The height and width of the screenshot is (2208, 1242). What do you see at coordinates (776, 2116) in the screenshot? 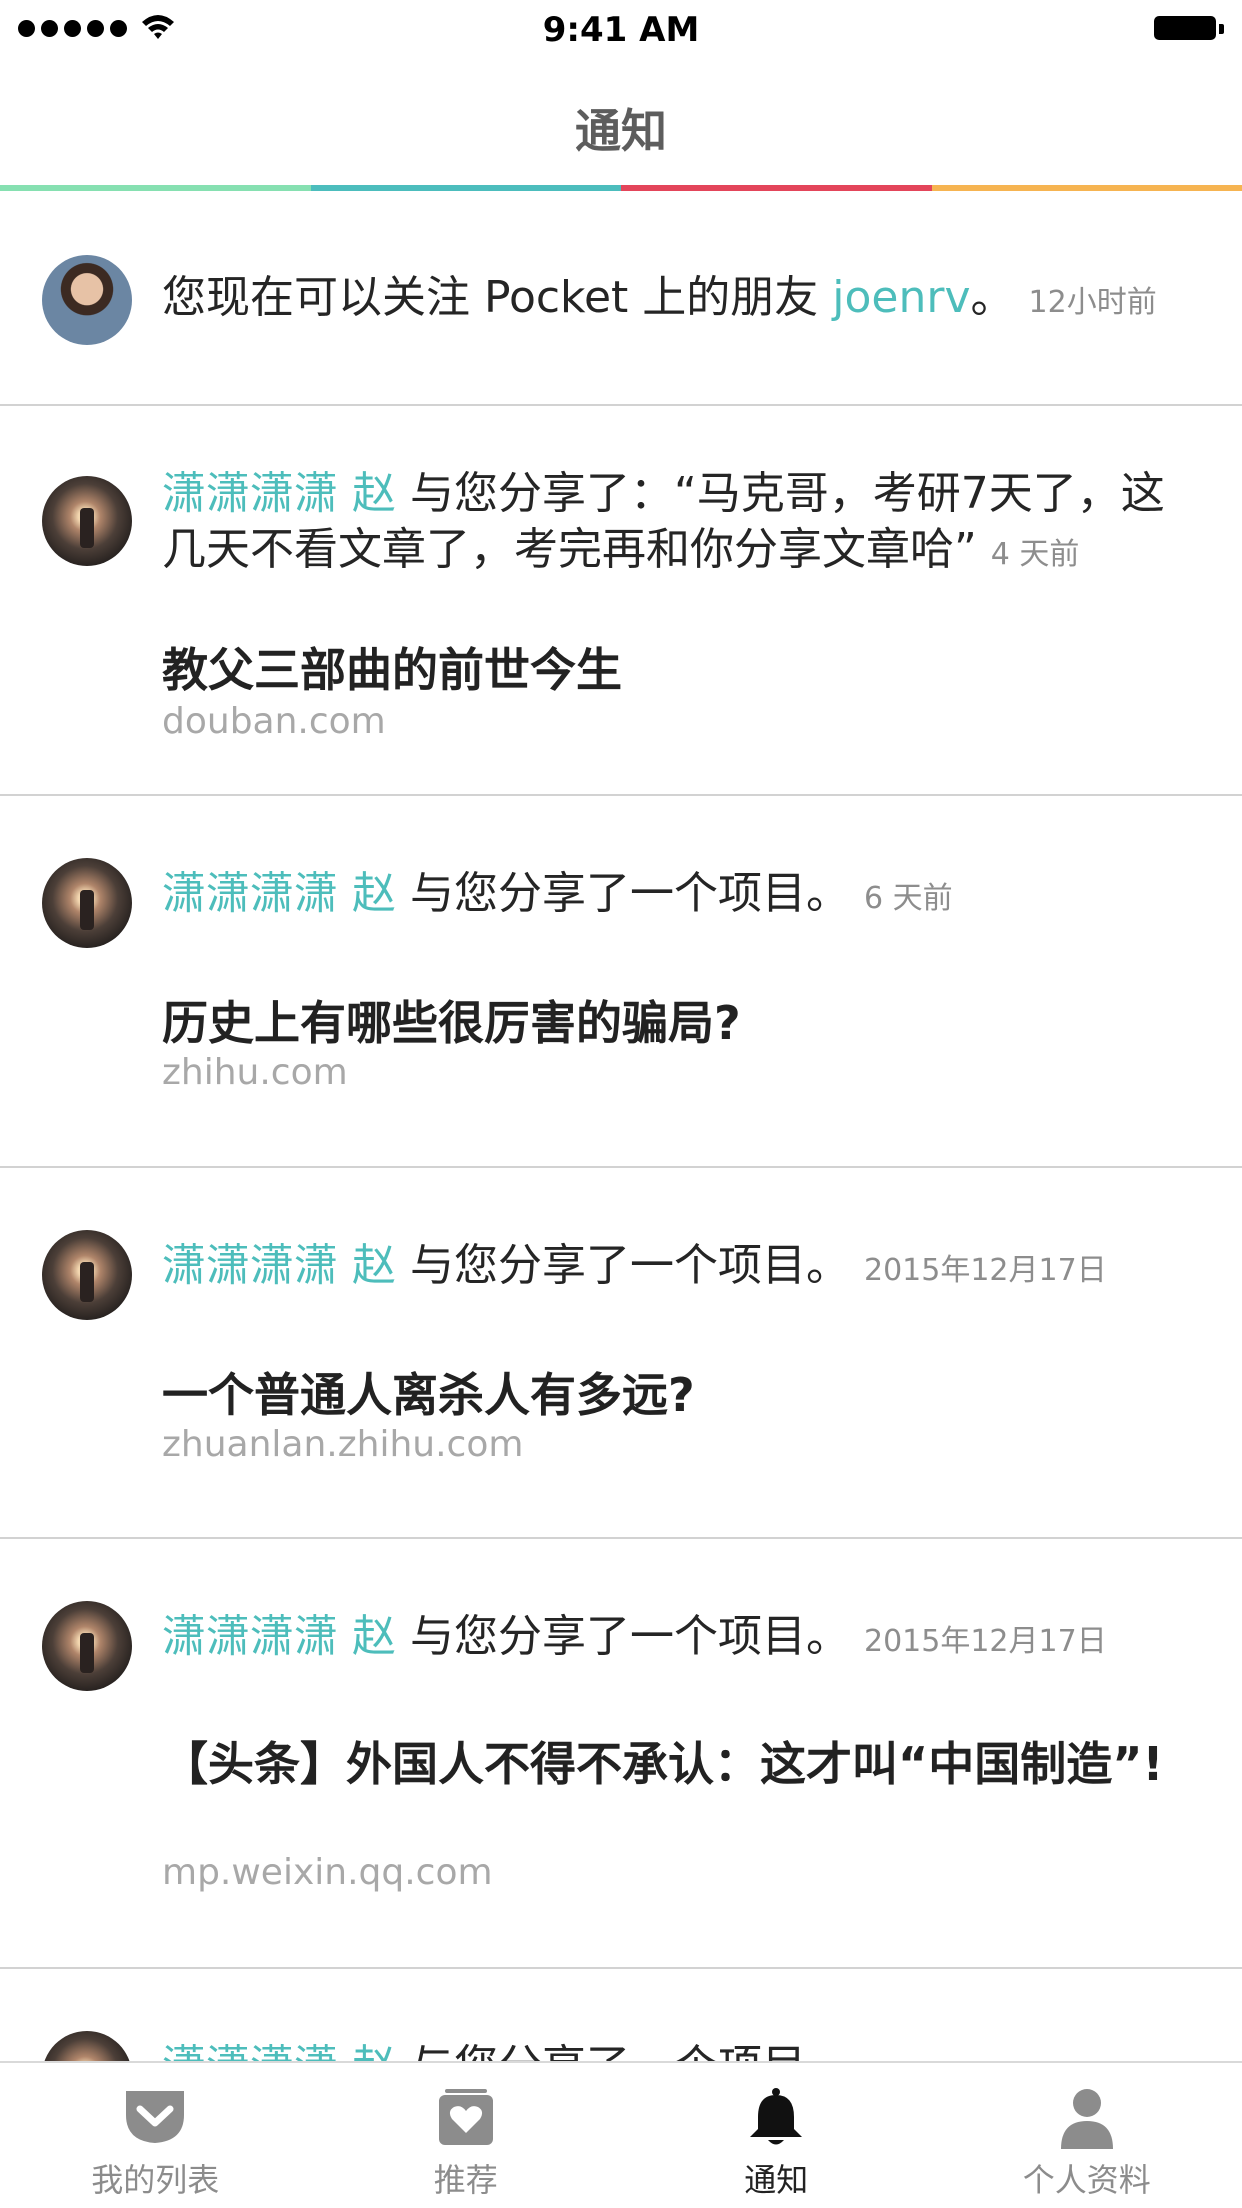
I see `bell-icon` at bounding box center [776, 2116].